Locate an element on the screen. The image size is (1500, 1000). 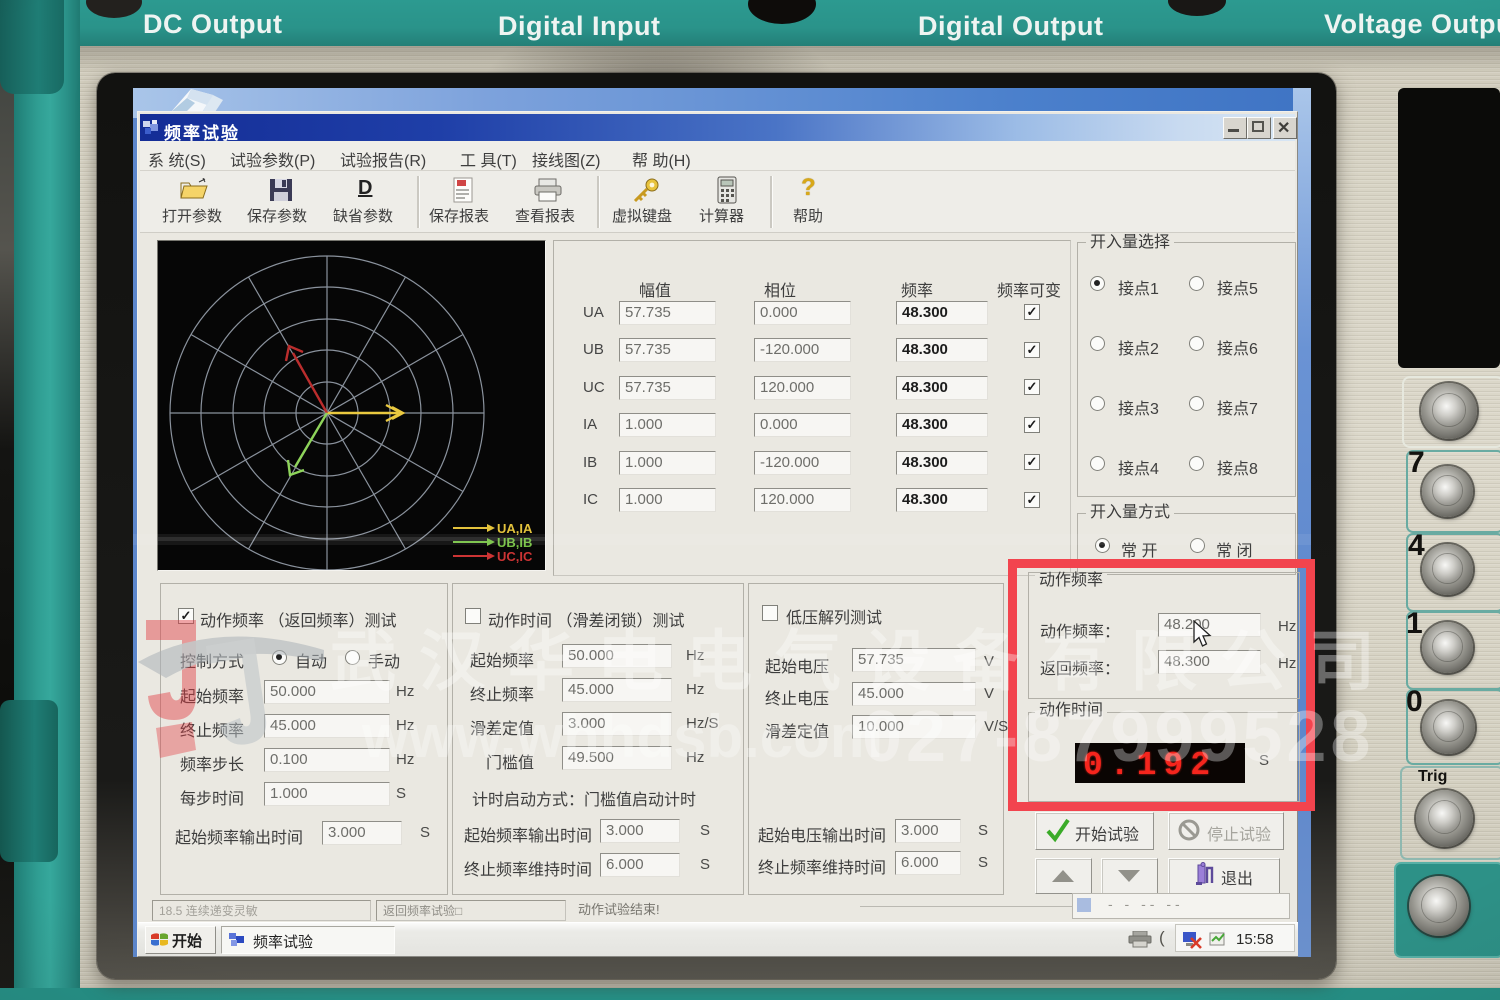
svg-text: UC,IC is located at coordinates (515, 556).